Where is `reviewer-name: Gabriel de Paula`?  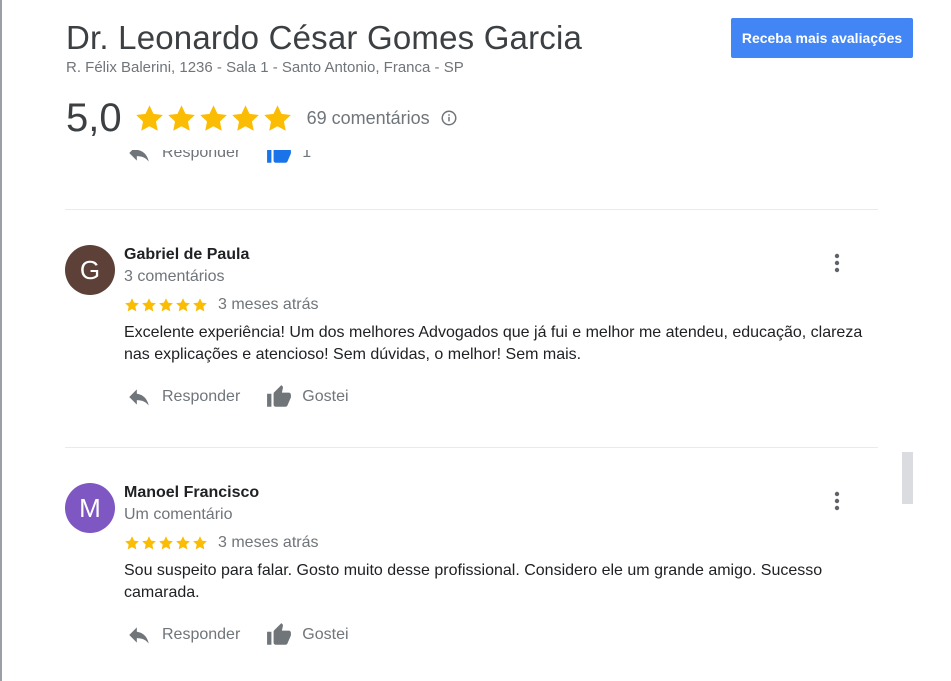 reviewer-name: Gabriel de Paula is located at coordinates (186, 255).